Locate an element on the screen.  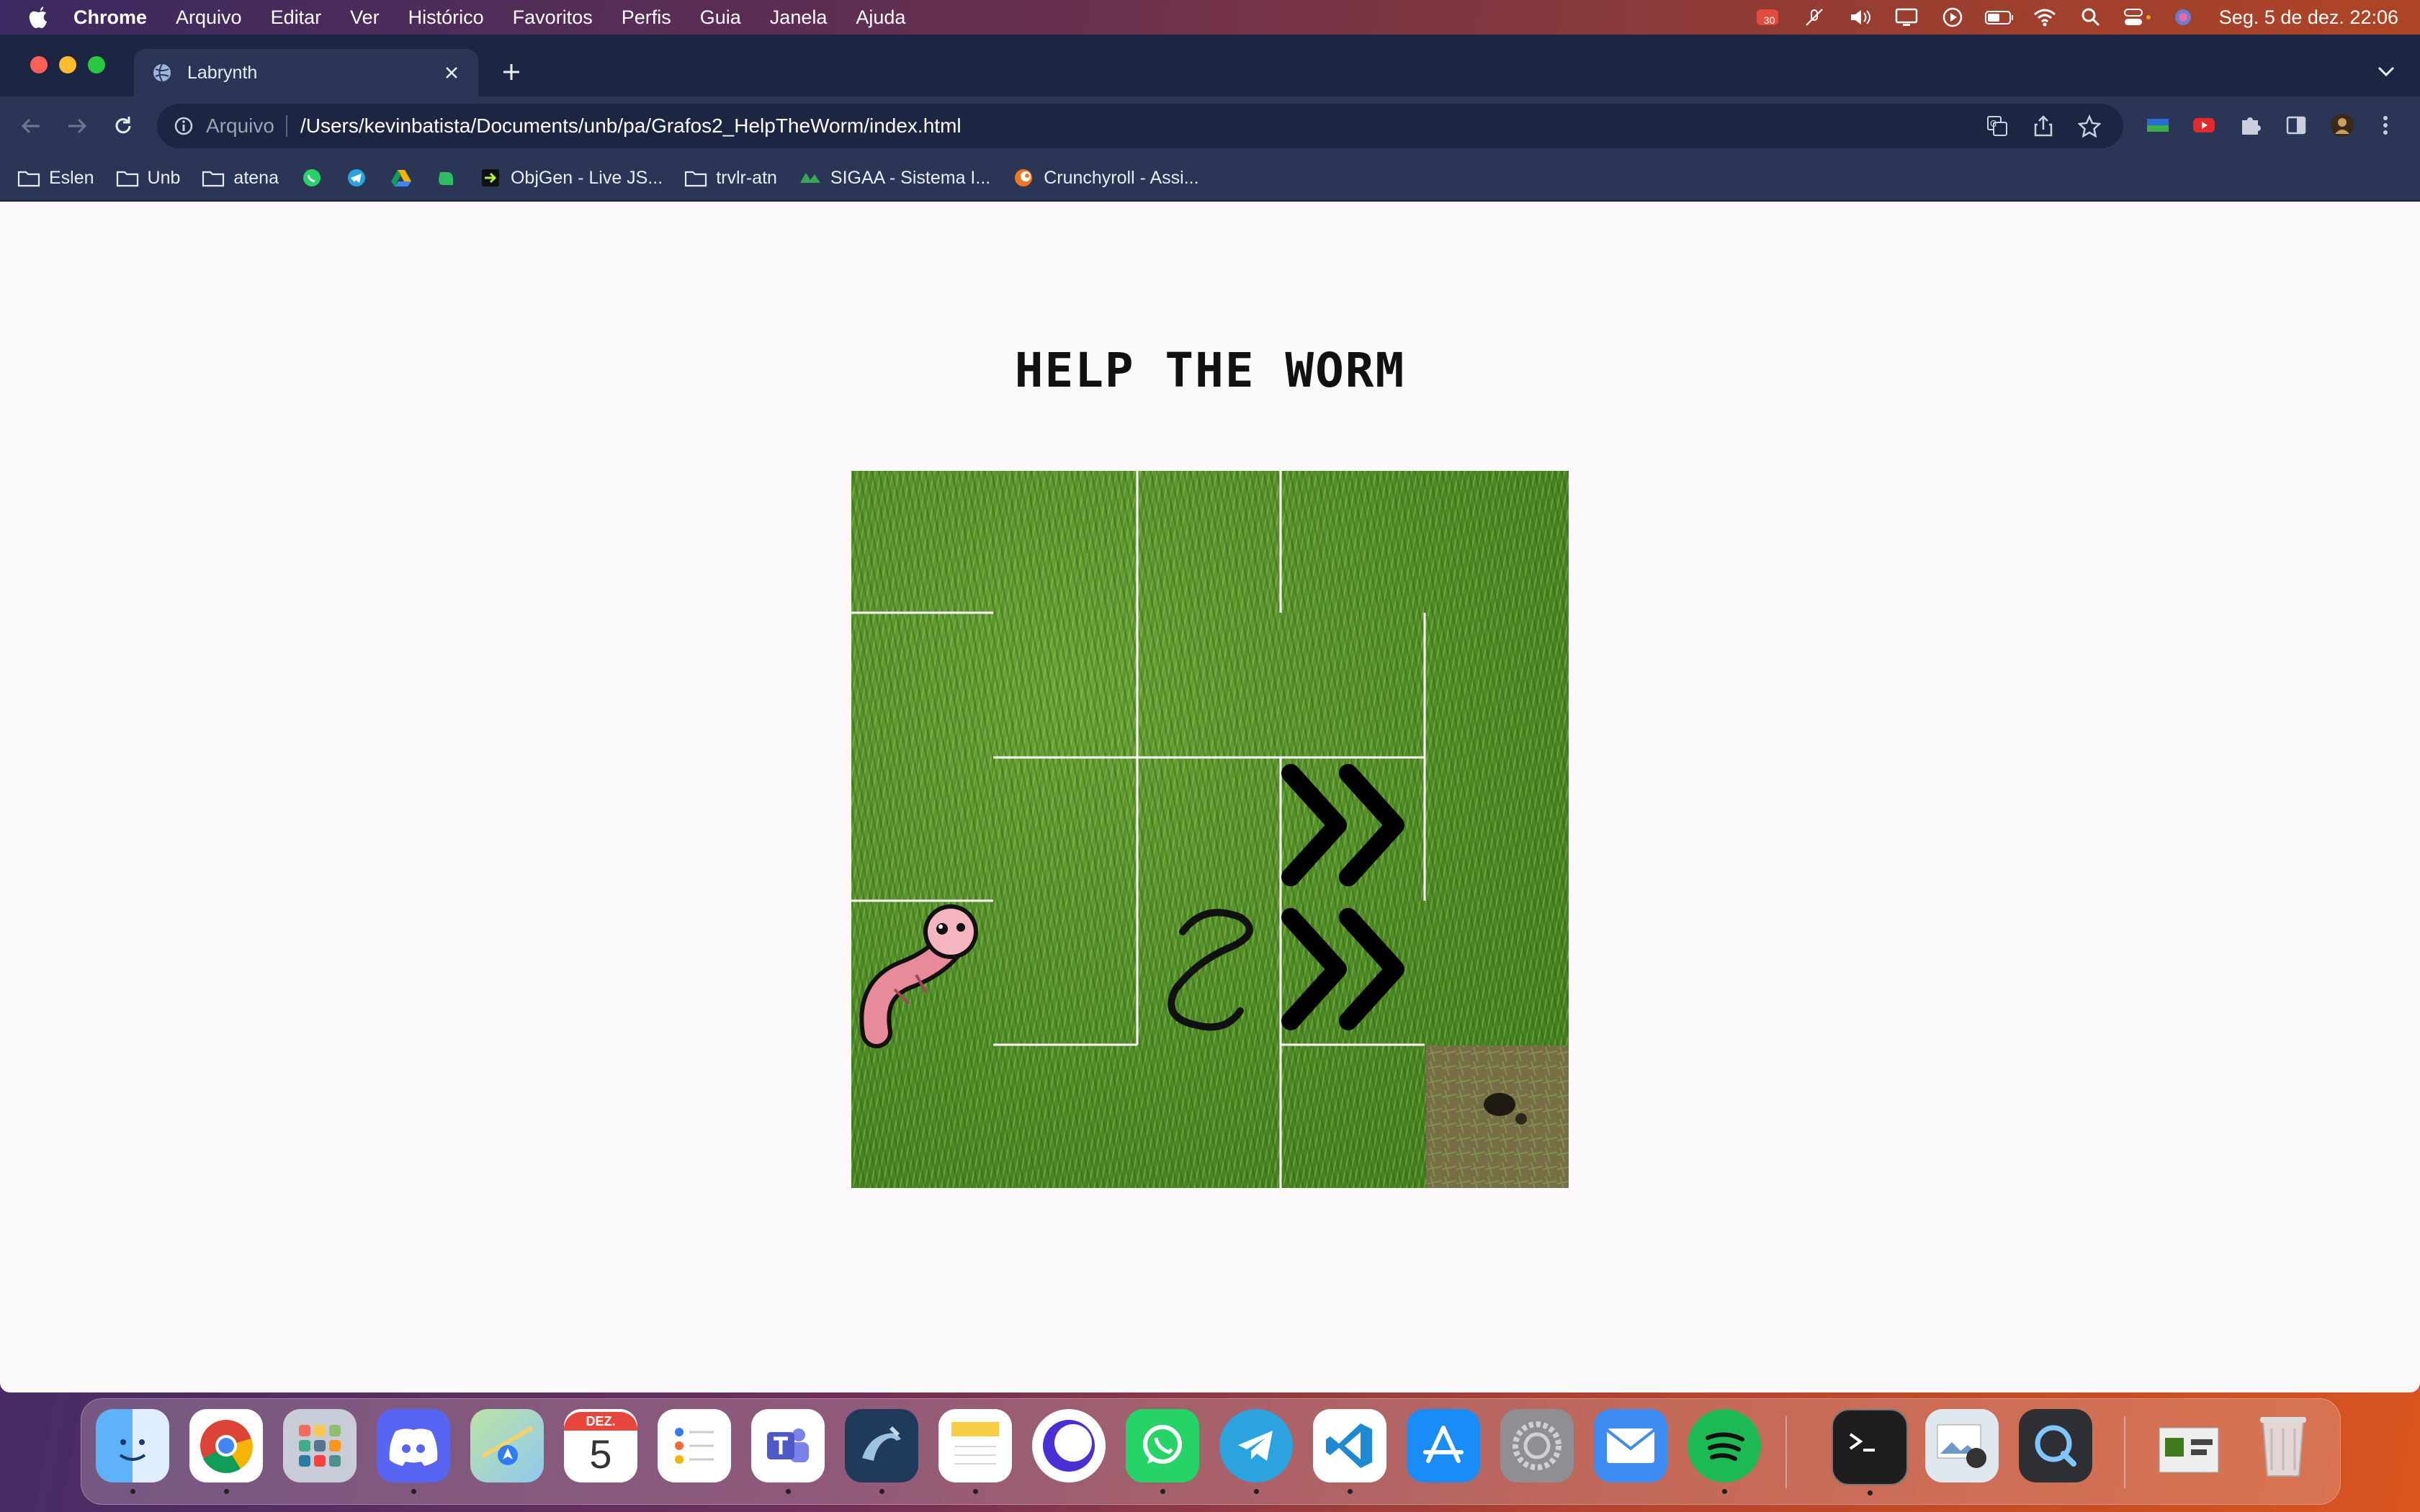
tab-search-chevron-icon is located at coordinates (2386, 71).